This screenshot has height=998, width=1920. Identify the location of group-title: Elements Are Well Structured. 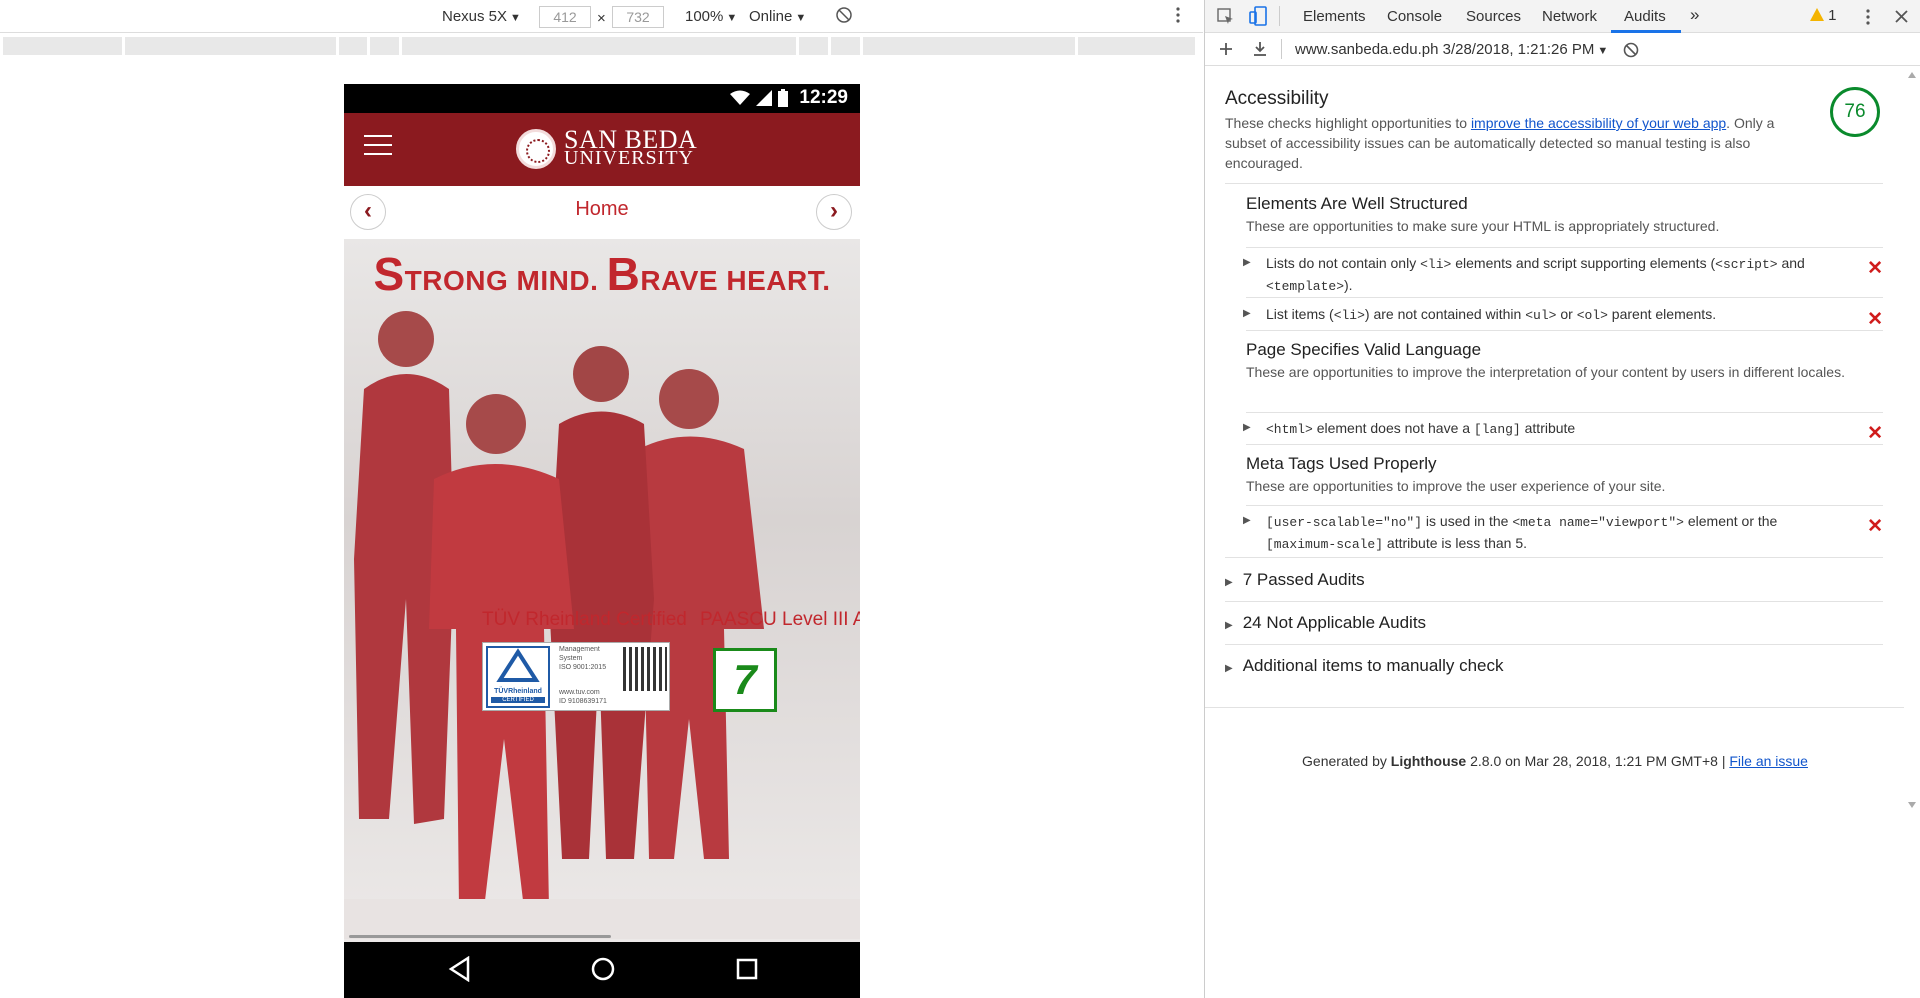
(1357, 203).